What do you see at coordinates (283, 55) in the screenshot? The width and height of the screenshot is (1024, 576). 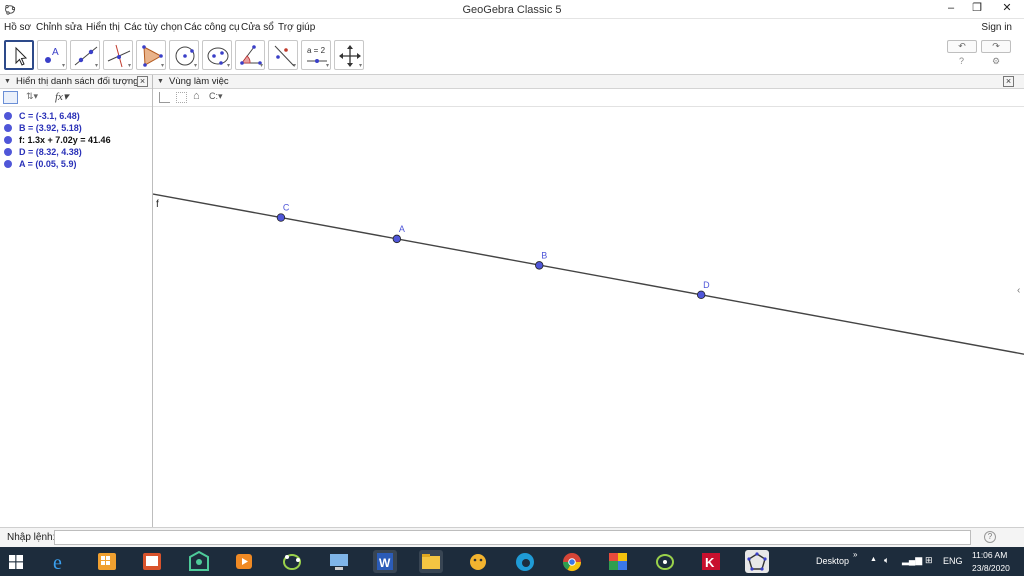 I see `reflect-tool-button: ▾` at bounding box center [283, 55].